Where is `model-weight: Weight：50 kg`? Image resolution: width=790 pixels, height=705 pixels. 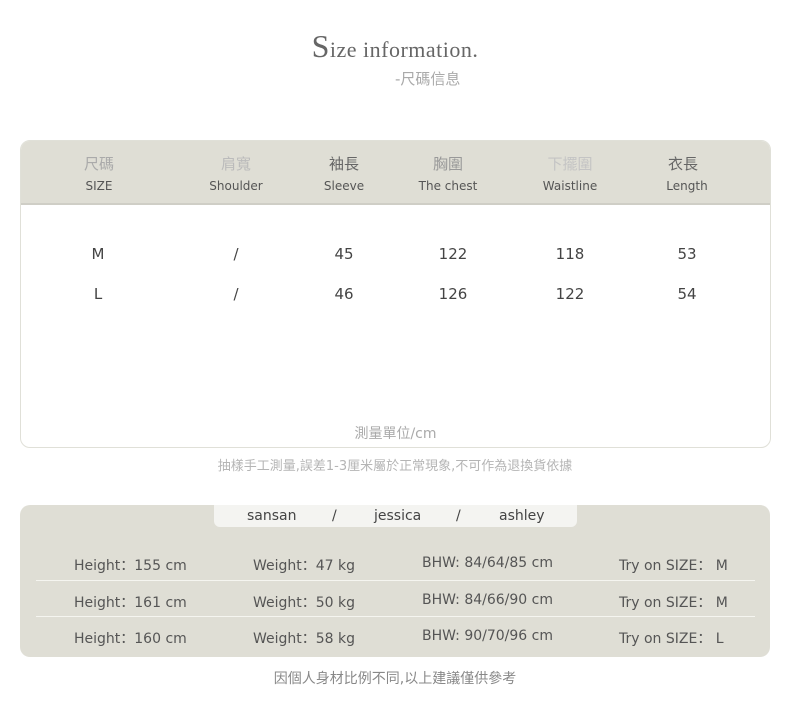 model-weight: Weight：50 kg is located at coordinates (304, 603).